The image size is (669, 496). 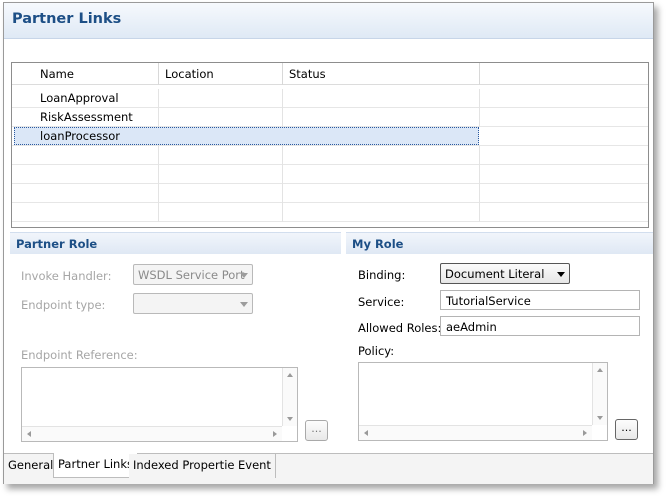 What do you see at coordinates (255, 466) in the screenshot?
I see `tab-event: Event` at bounding box center [255, 466].